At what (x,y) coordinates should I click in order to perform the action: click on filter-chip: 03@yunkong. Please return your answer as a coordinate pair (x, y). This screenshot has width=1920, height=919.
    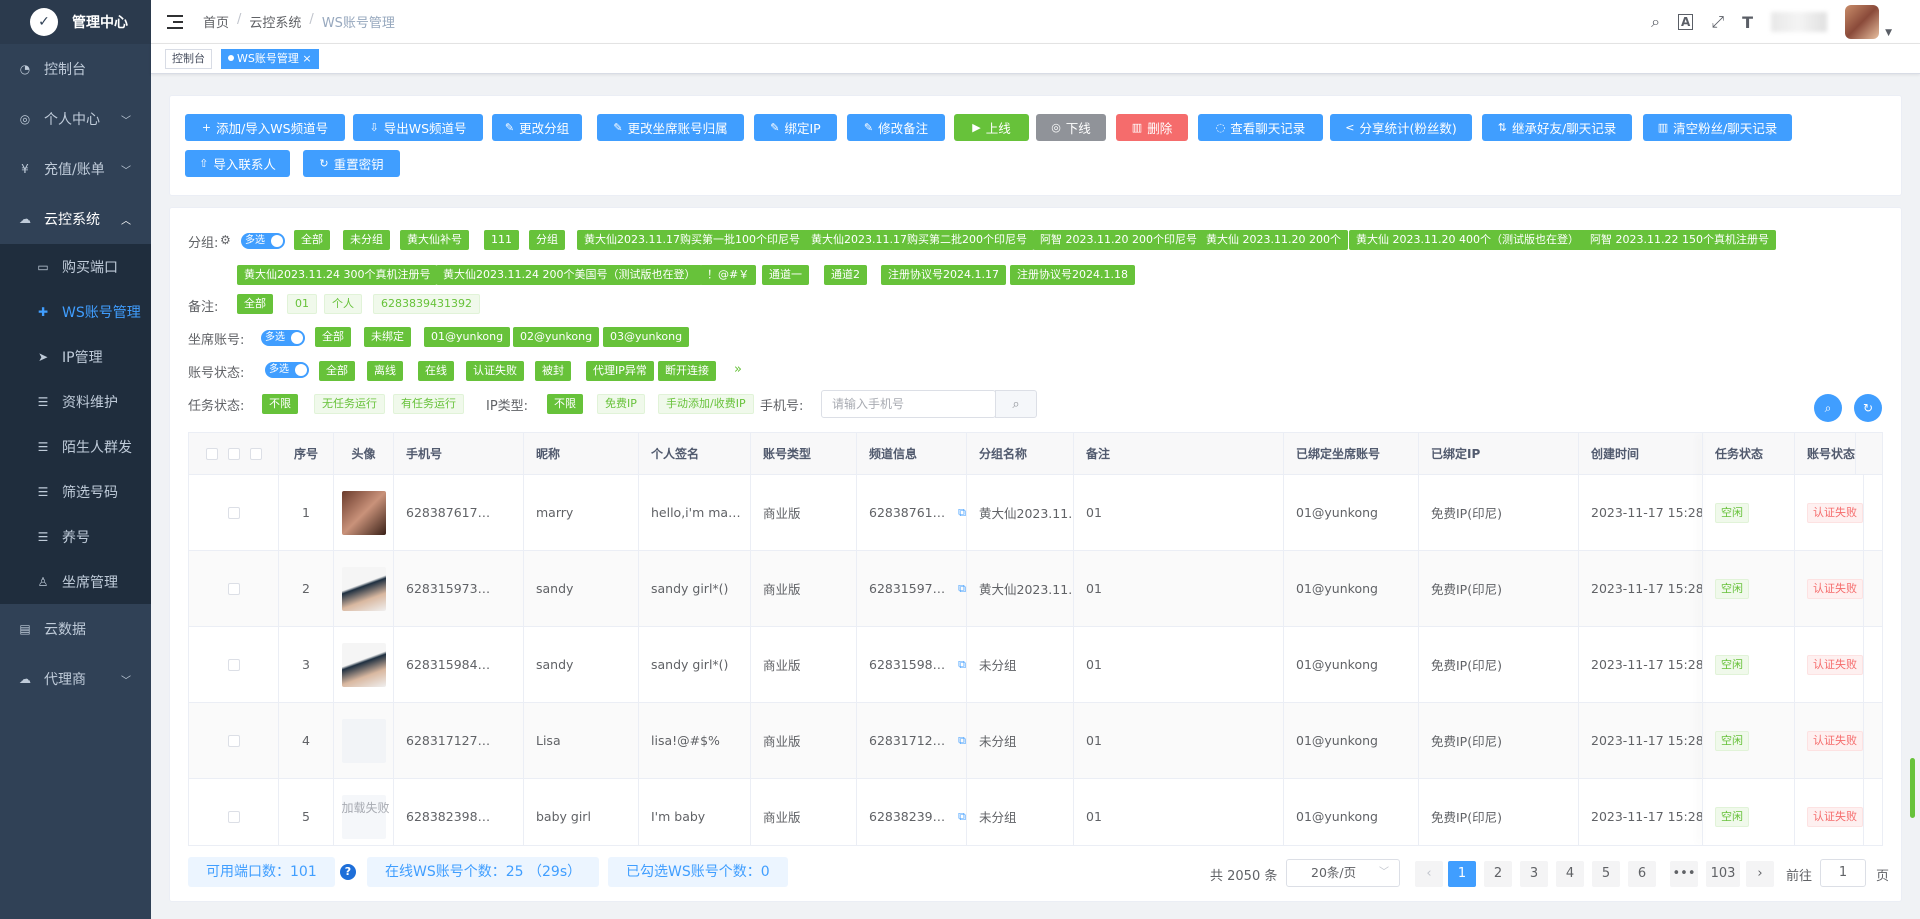
    Looking at the image, I should click on (646, 337).